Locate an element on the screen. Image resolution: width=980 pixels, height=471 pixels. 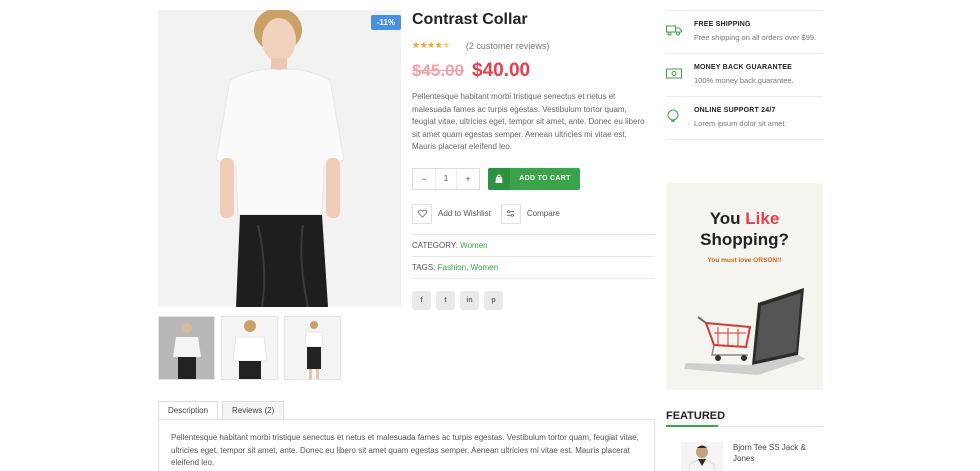
rating-row: ★★★★★ (2 customer reviews) is located at coordinates (533, 45).